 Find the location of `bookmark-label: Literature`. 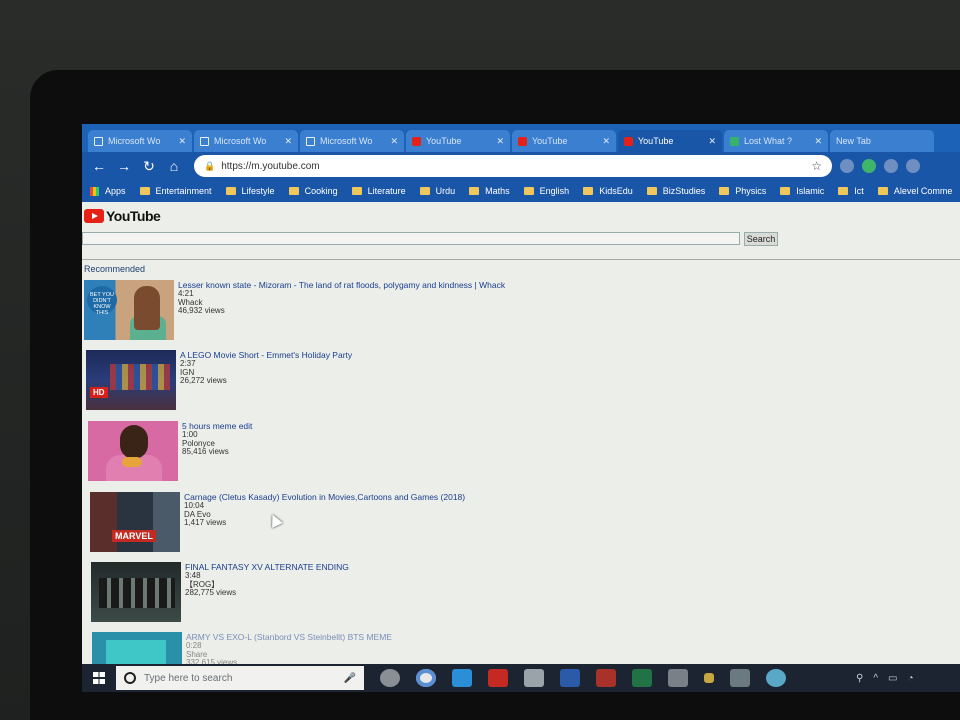

bookmark-label: Literature is located at coordinates (386, 191).